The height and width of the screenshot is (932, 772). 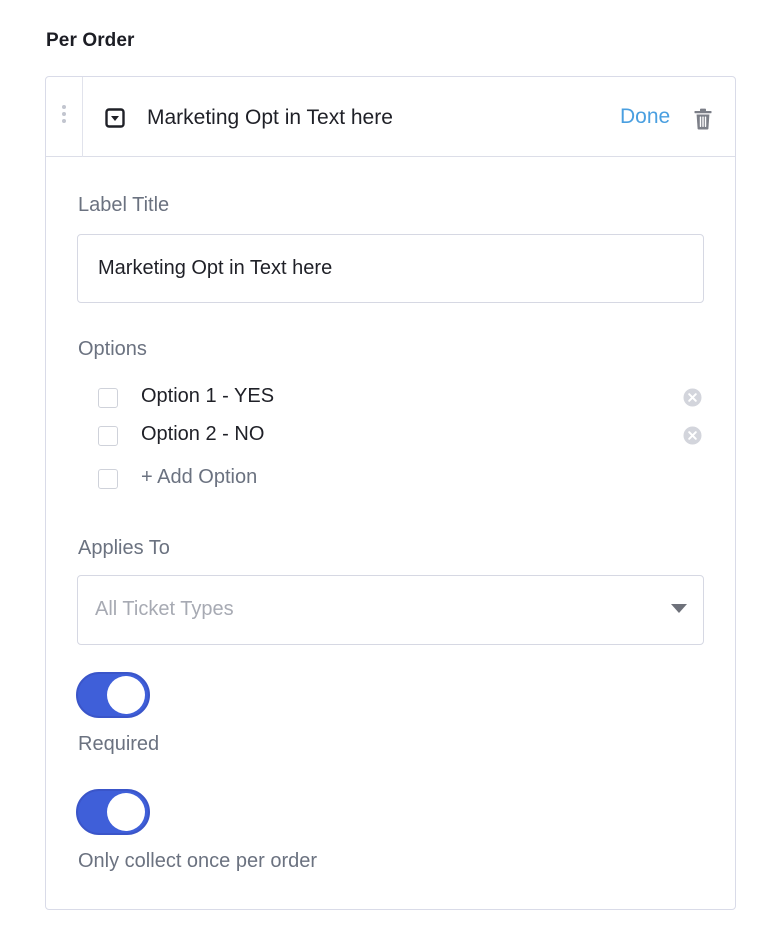 I want to click on options-label: Options, so click(x=112, y=349).